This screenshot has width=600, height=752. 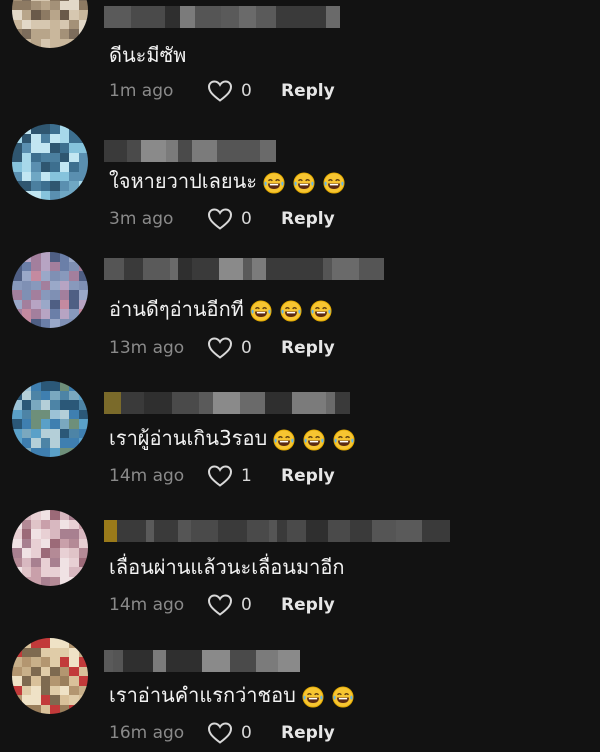 I want to click on timestamp: 1m ago, so click(x=141, y=91).